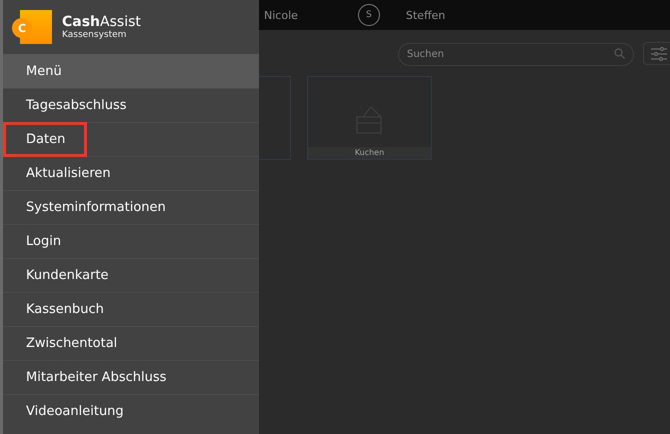  What do you see at coordinates (101, 22) in the screenshot?
I see `app-name: CashAssist` at bounding box center [101, 22].